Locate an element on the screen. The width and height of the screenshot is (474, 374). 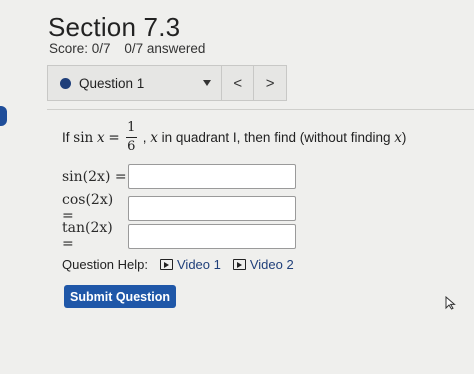
previous-question-button: < is located at coordinates (238, 83).